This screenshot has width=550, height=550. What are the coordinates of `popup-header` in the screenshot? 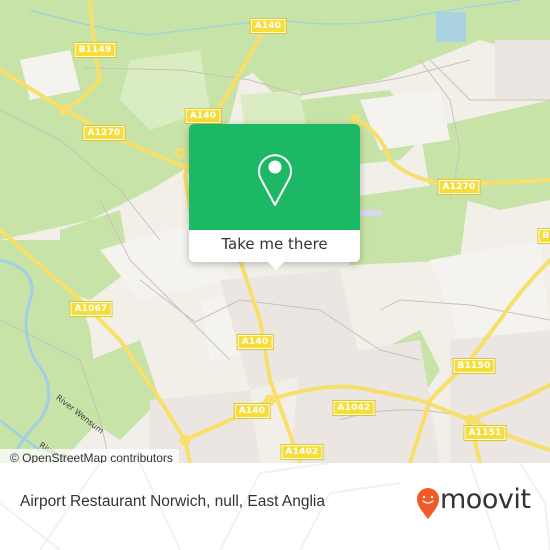 It's located at (274, 177).